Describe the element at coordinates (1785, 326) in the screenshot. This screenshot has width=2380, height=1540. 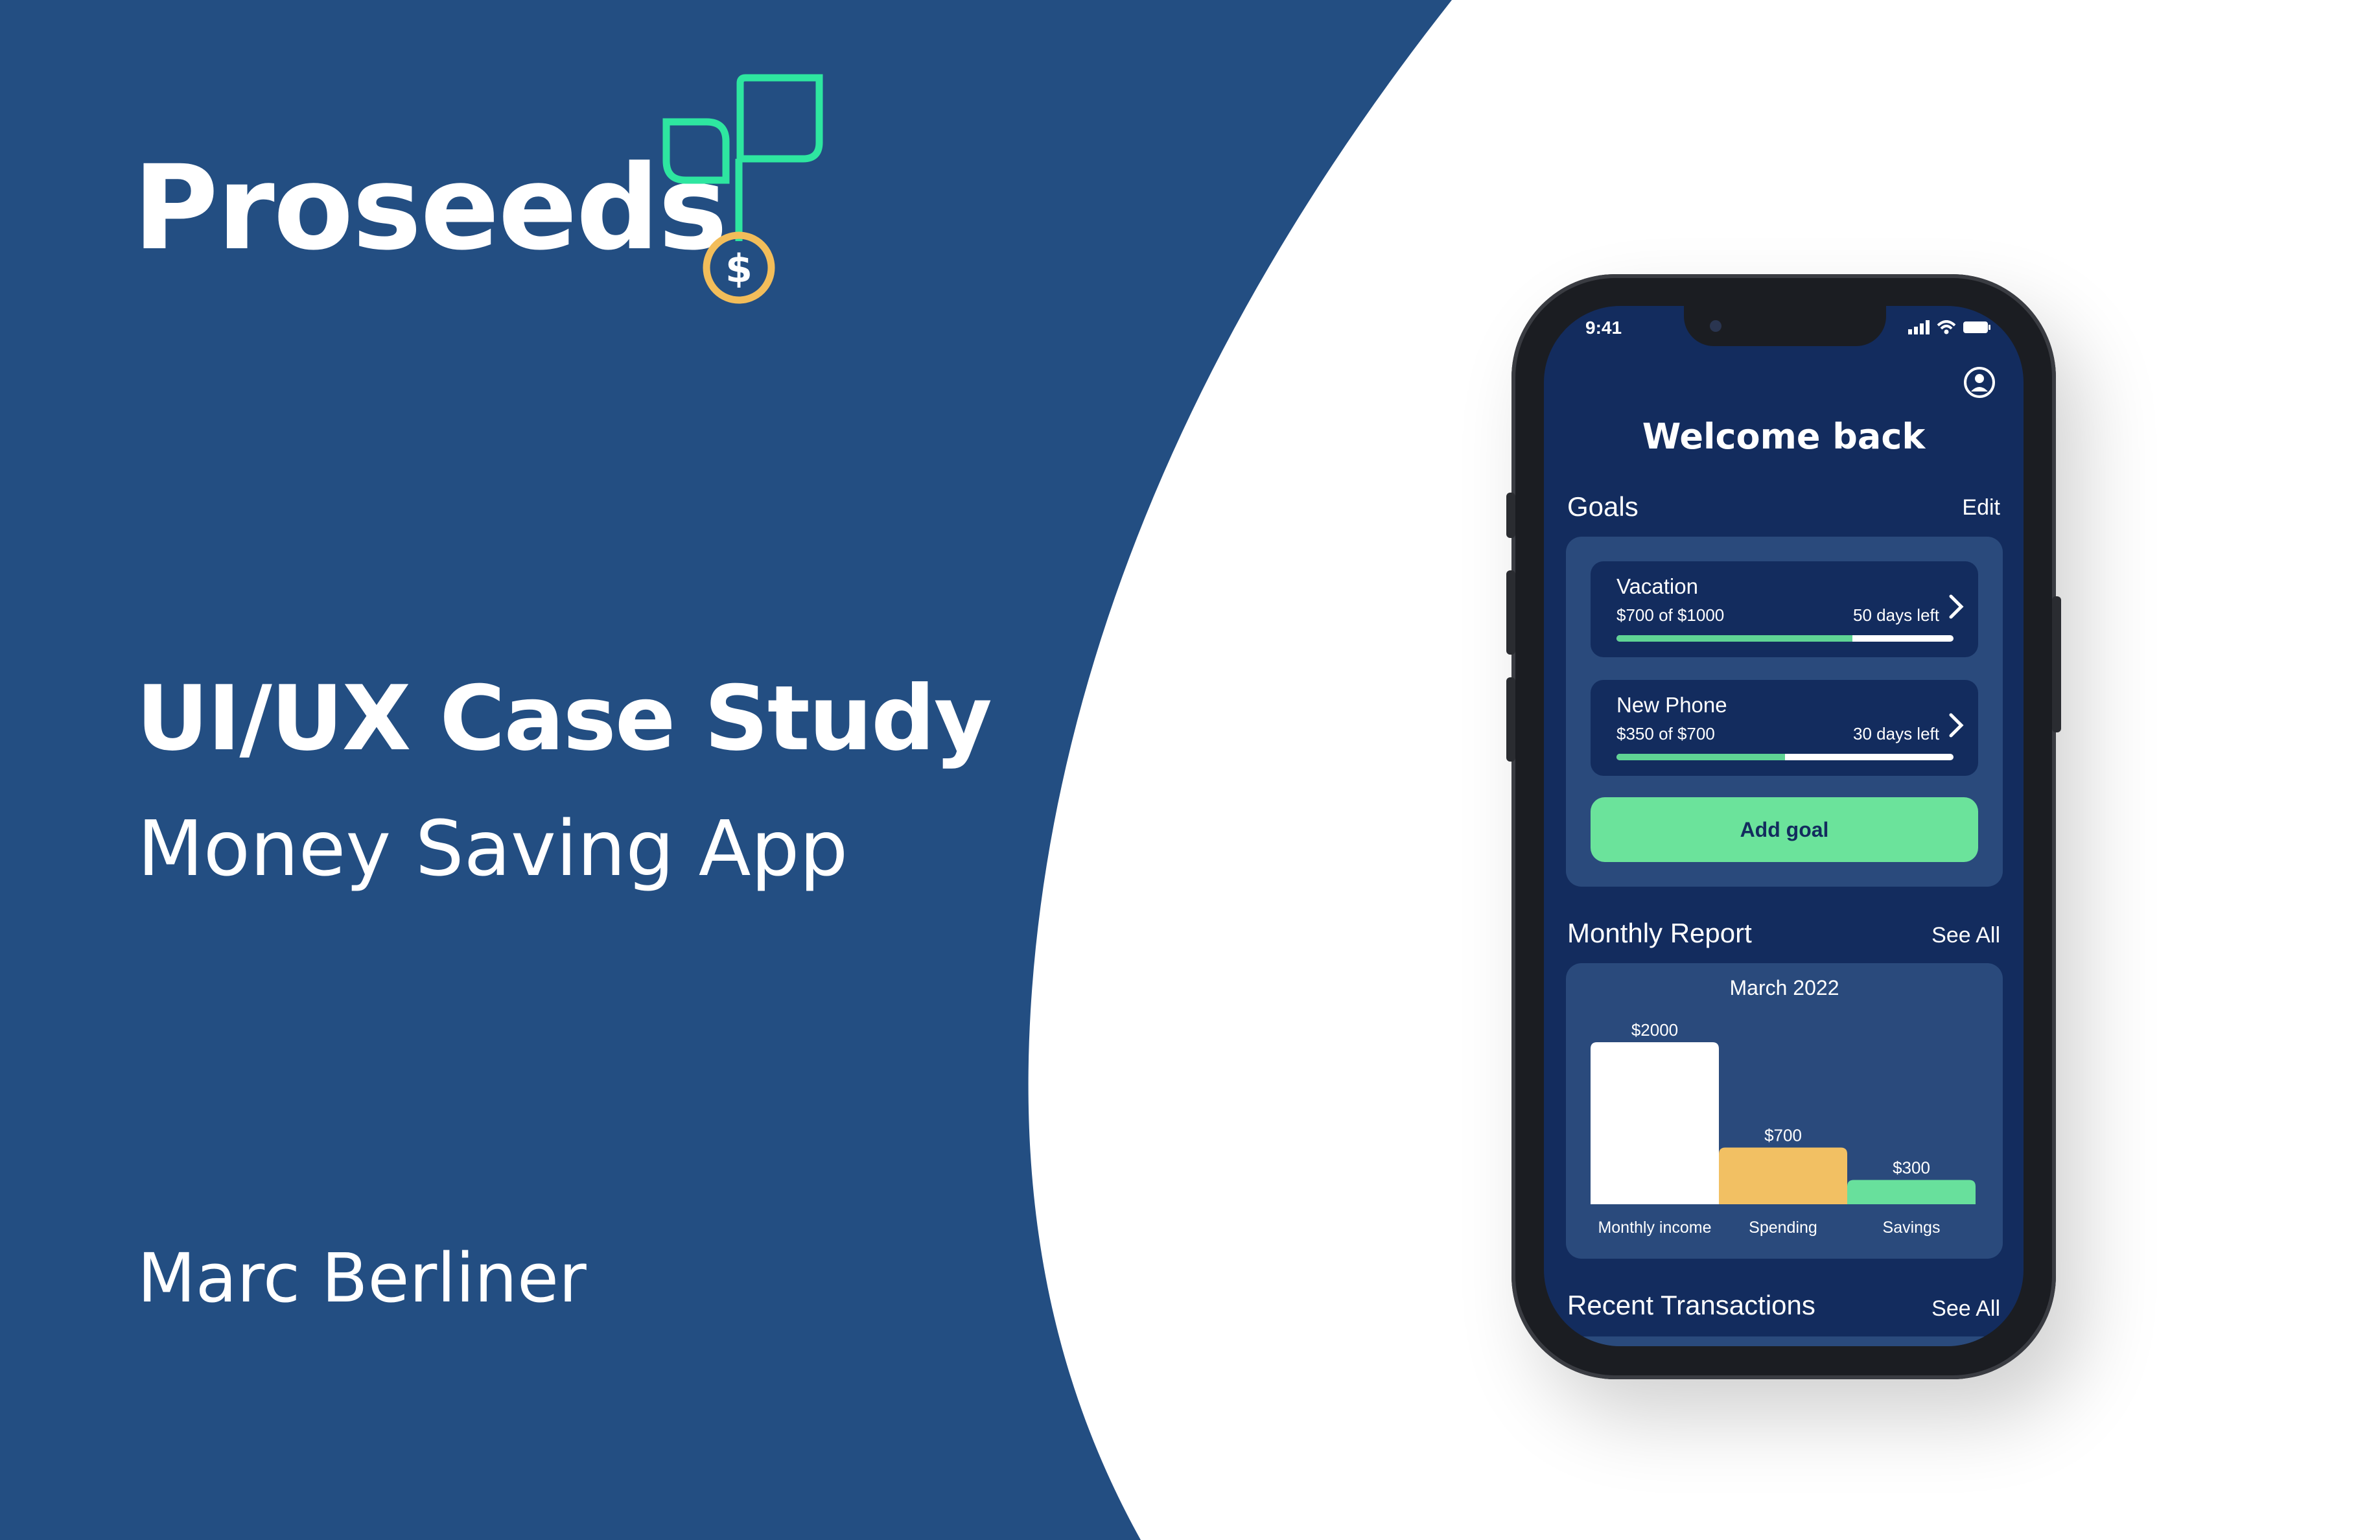
I see `notch` at that location.